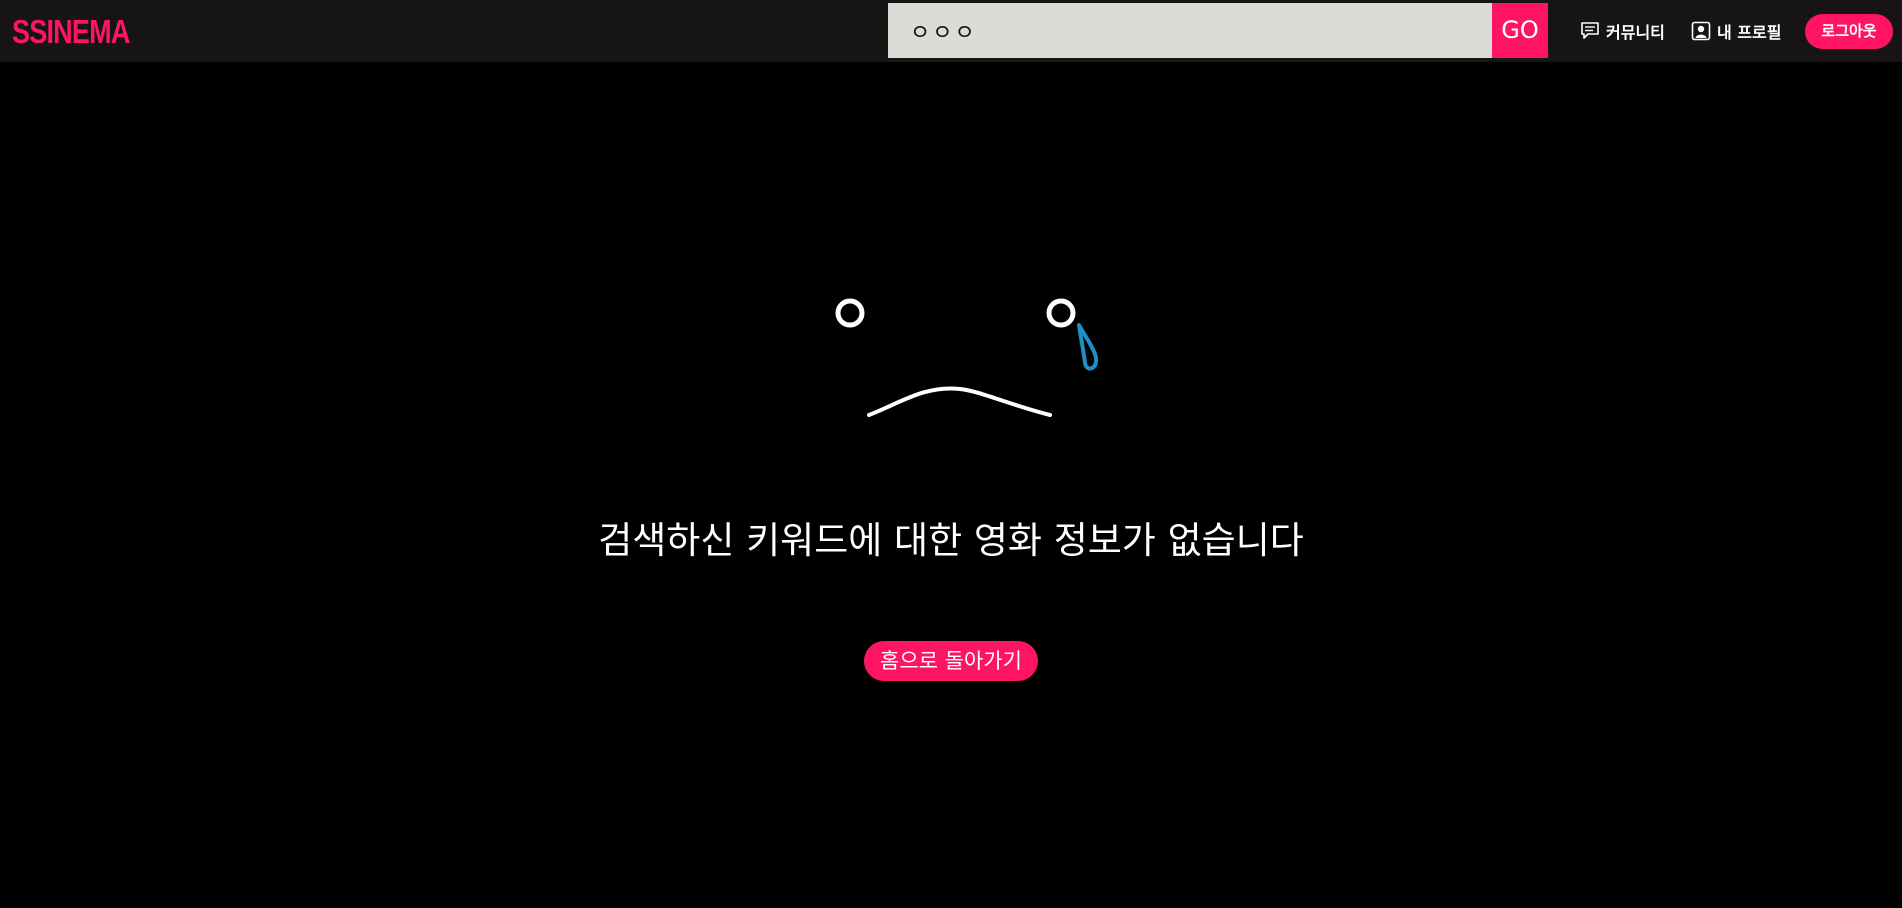  What do you see at coordinates (1635, 32) in the screenshot?
I see `nav-community-label: 커뮤니티` at bounding box center [1635, 32].